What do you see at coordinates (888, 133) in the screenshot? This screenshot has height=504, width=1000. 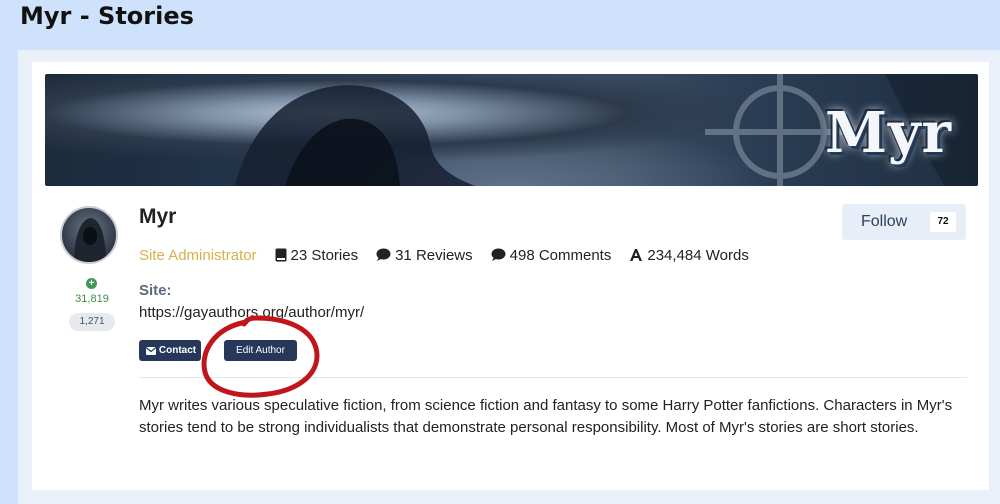 I see `banner-logo: Myr` at bounding box center [888, 133].